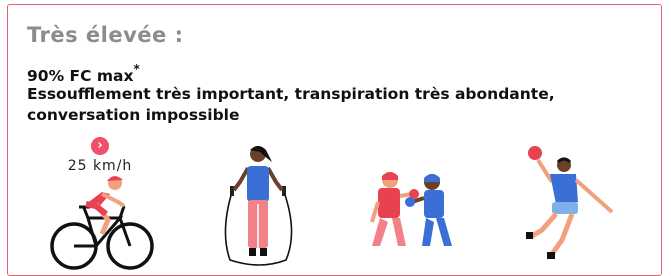  I want to click on handball-illustration, so click(570, 202).